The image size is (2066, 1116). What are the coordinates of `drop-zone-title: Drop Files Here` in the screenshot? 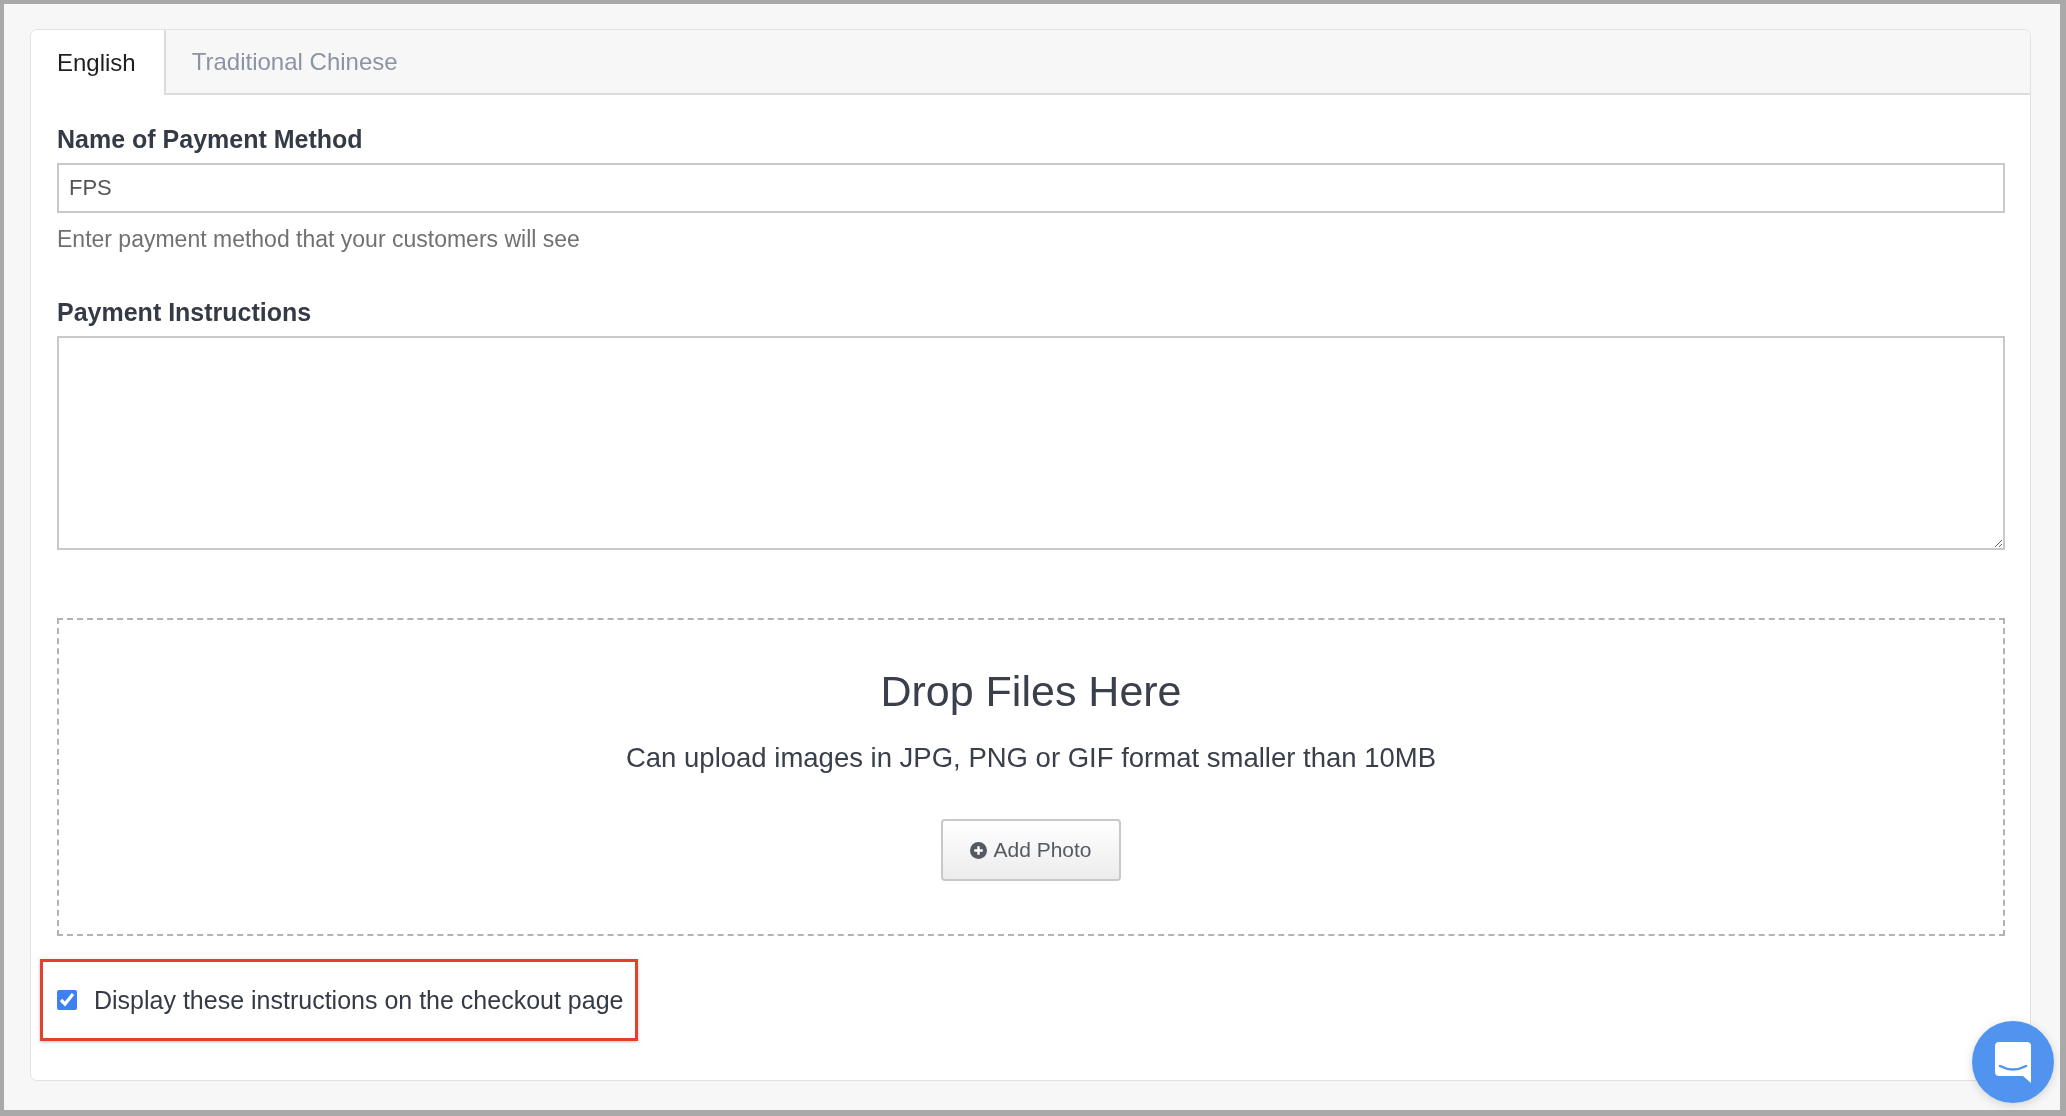 It's located at (1031, 691).